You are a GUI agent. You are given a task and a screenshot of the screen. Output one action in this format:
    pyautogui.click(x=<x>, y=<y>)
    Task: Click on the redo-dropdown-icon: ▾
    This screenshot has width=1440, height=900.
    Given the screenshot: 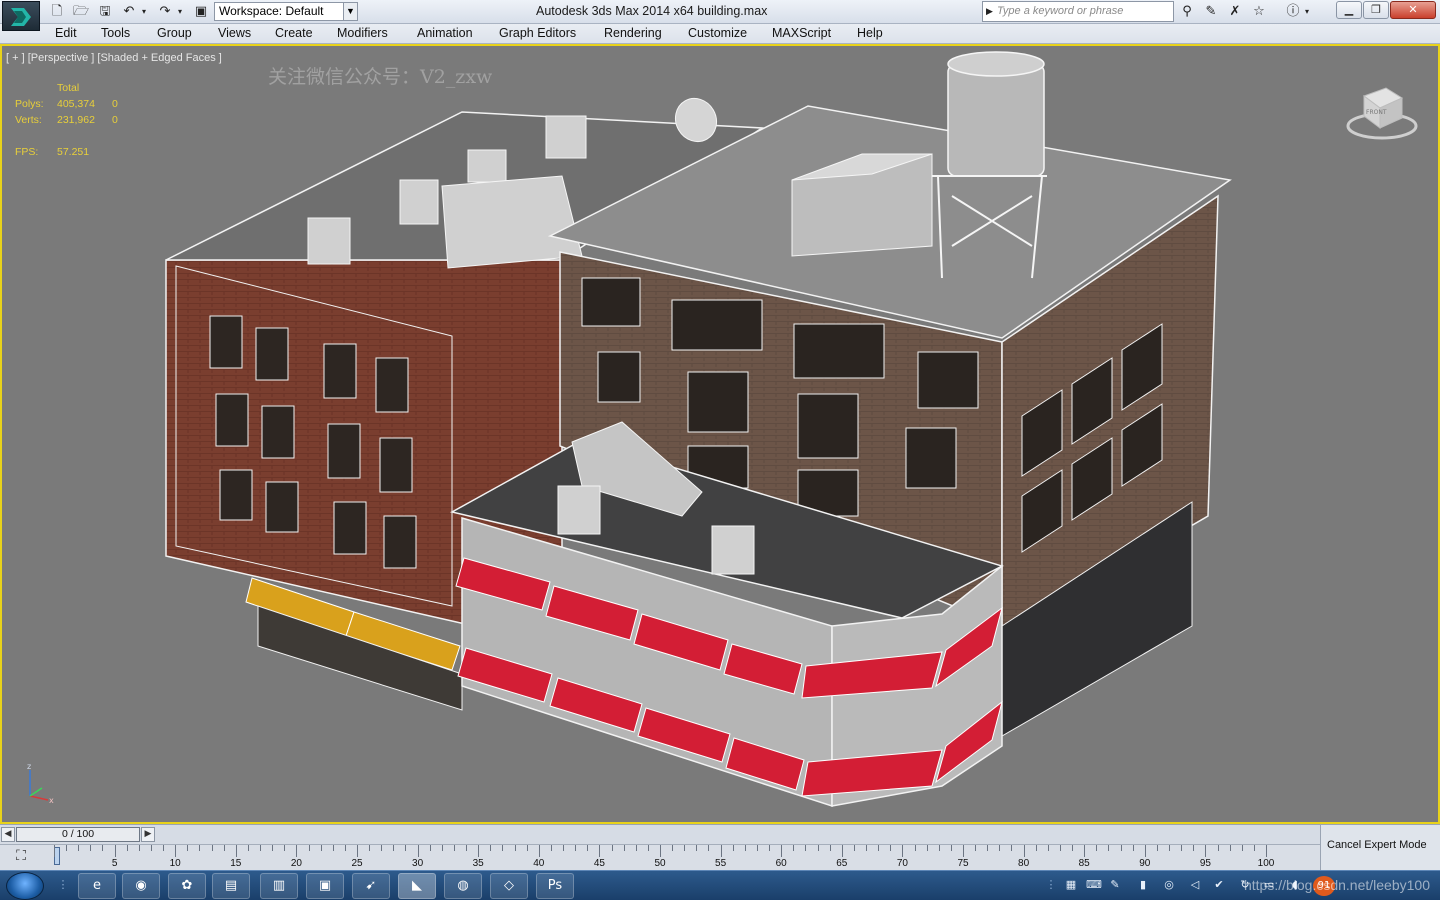 What is the action you would take?
    pyautogui.click(x=180, y=12)
    